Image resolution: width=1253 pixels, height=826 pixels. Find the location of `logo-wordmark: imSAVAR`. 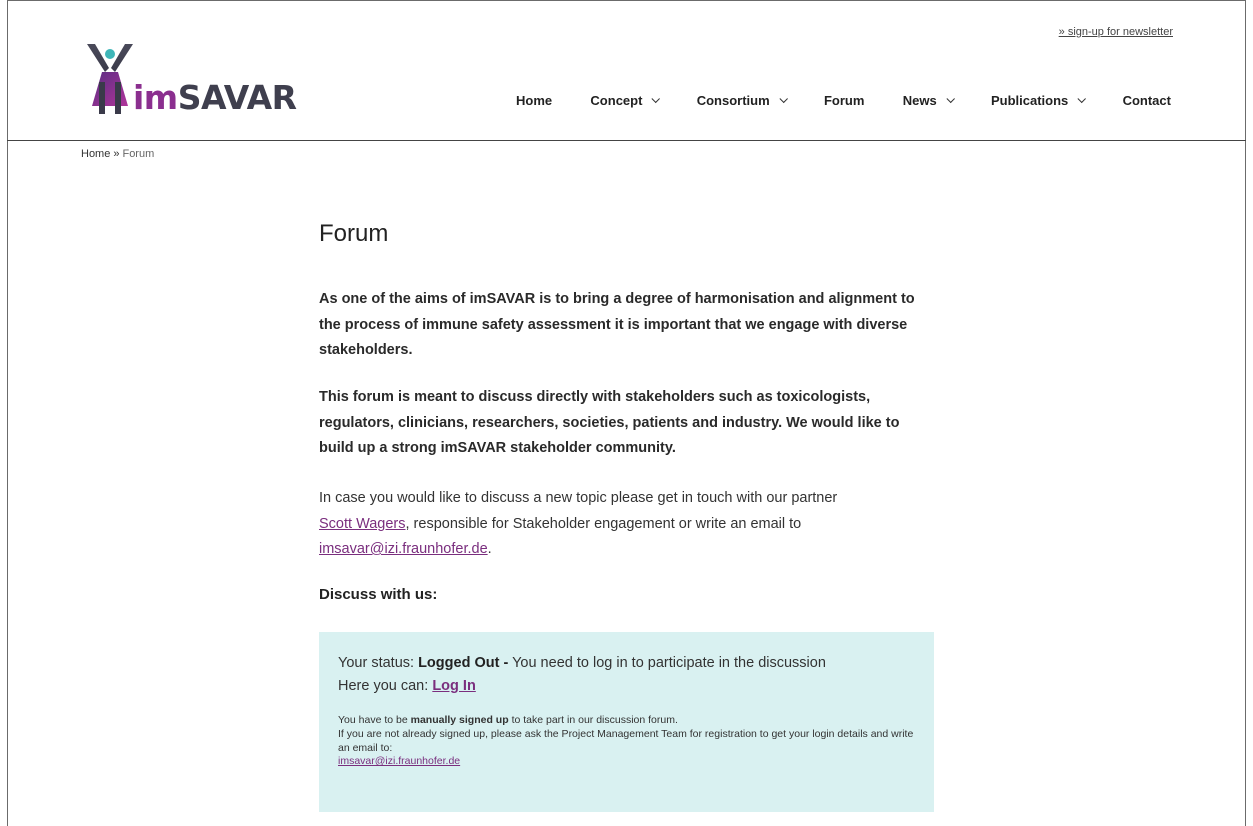

logo-wordmark: imSAVAR is located at coordinates (215, 97).